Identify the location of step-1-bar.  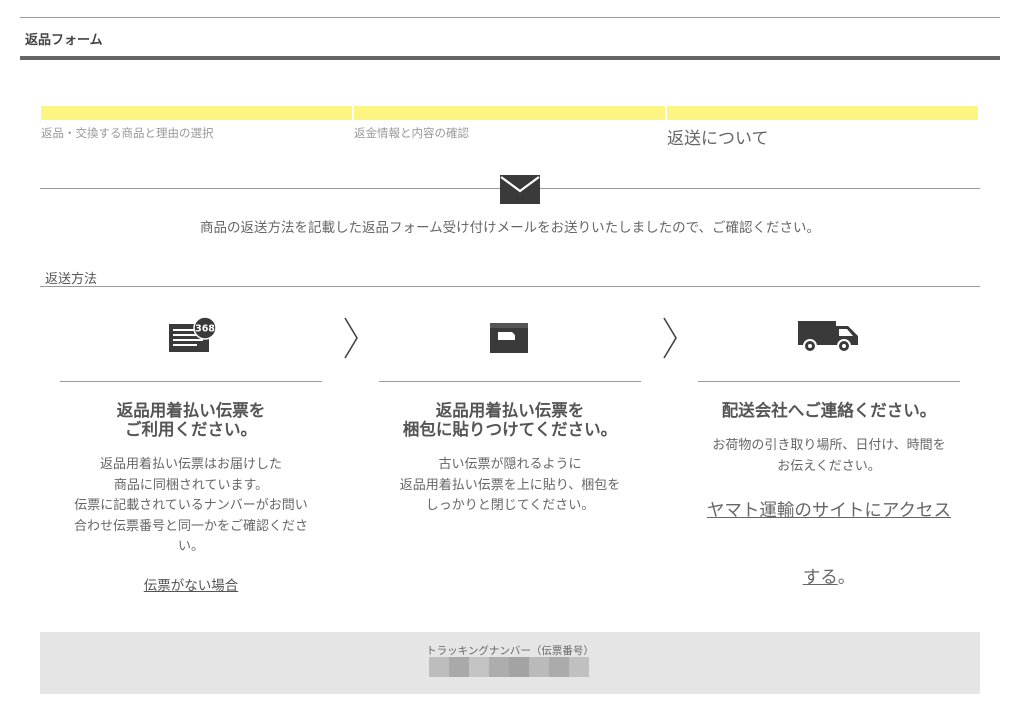
(196, 113).